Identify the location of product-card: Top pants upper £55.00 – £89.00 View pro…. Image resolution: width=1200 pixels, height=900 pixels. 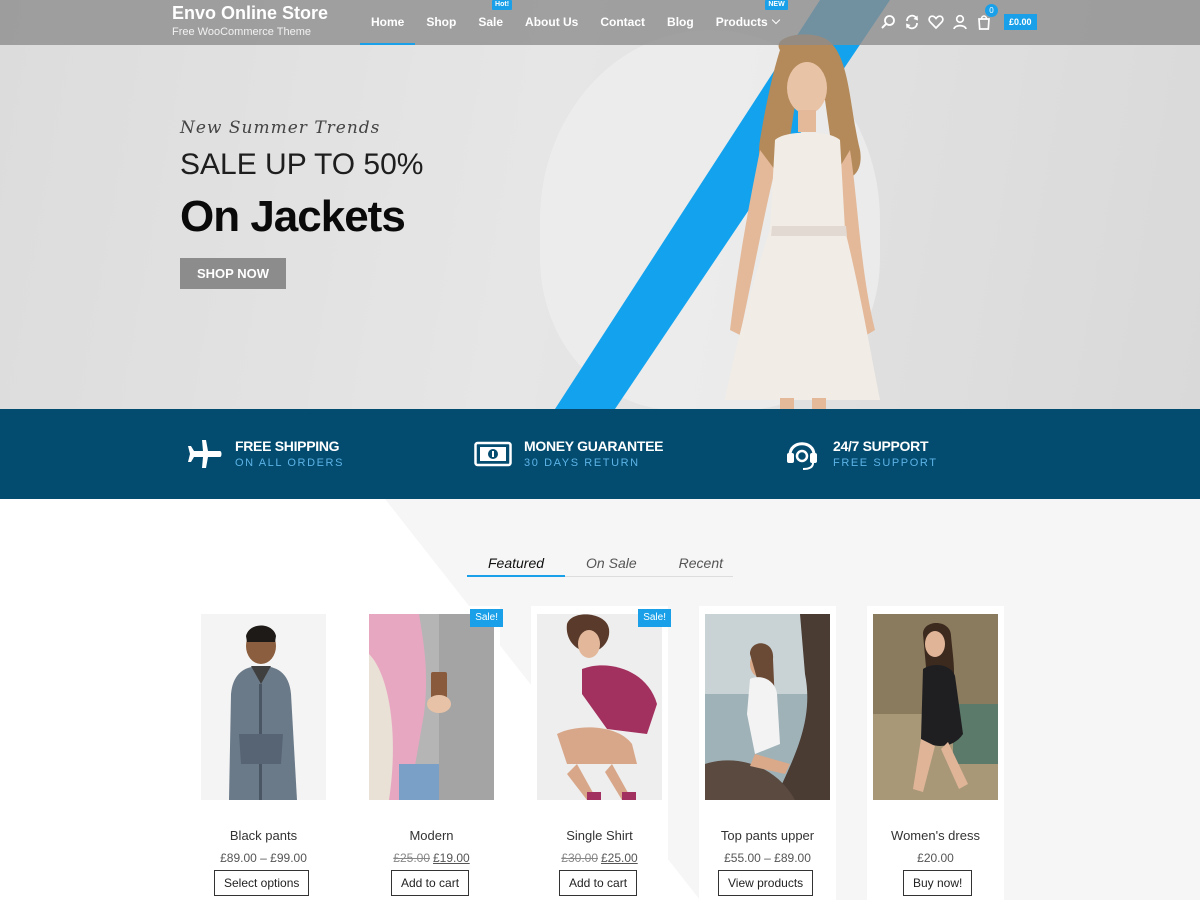
(767, 753).